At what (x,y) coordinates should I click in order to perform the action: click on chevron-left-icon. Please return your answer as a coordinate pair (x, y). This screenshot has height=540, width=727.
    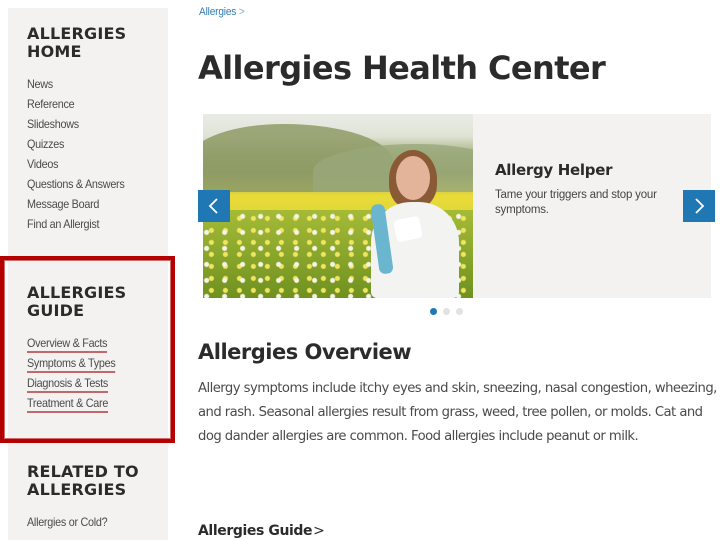
    Looking at the image, I should click on (213, 206).